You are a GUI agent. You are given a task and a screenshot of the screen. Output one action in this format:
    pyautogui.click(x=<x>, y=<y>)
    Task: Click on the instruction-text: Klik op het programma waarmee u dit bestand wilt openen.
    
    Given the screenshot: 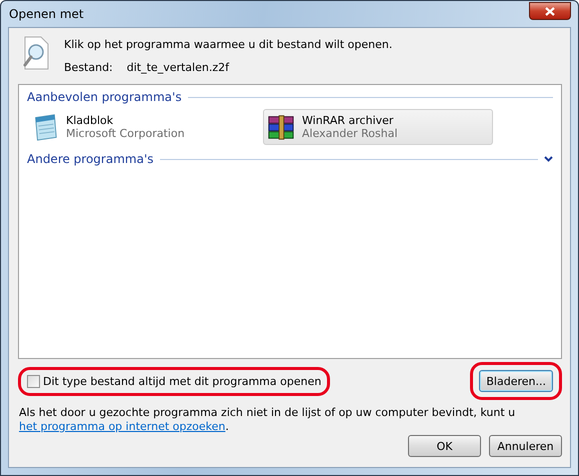 What is the action you would take?
    pyautogui.click(x=228, y=44)
    